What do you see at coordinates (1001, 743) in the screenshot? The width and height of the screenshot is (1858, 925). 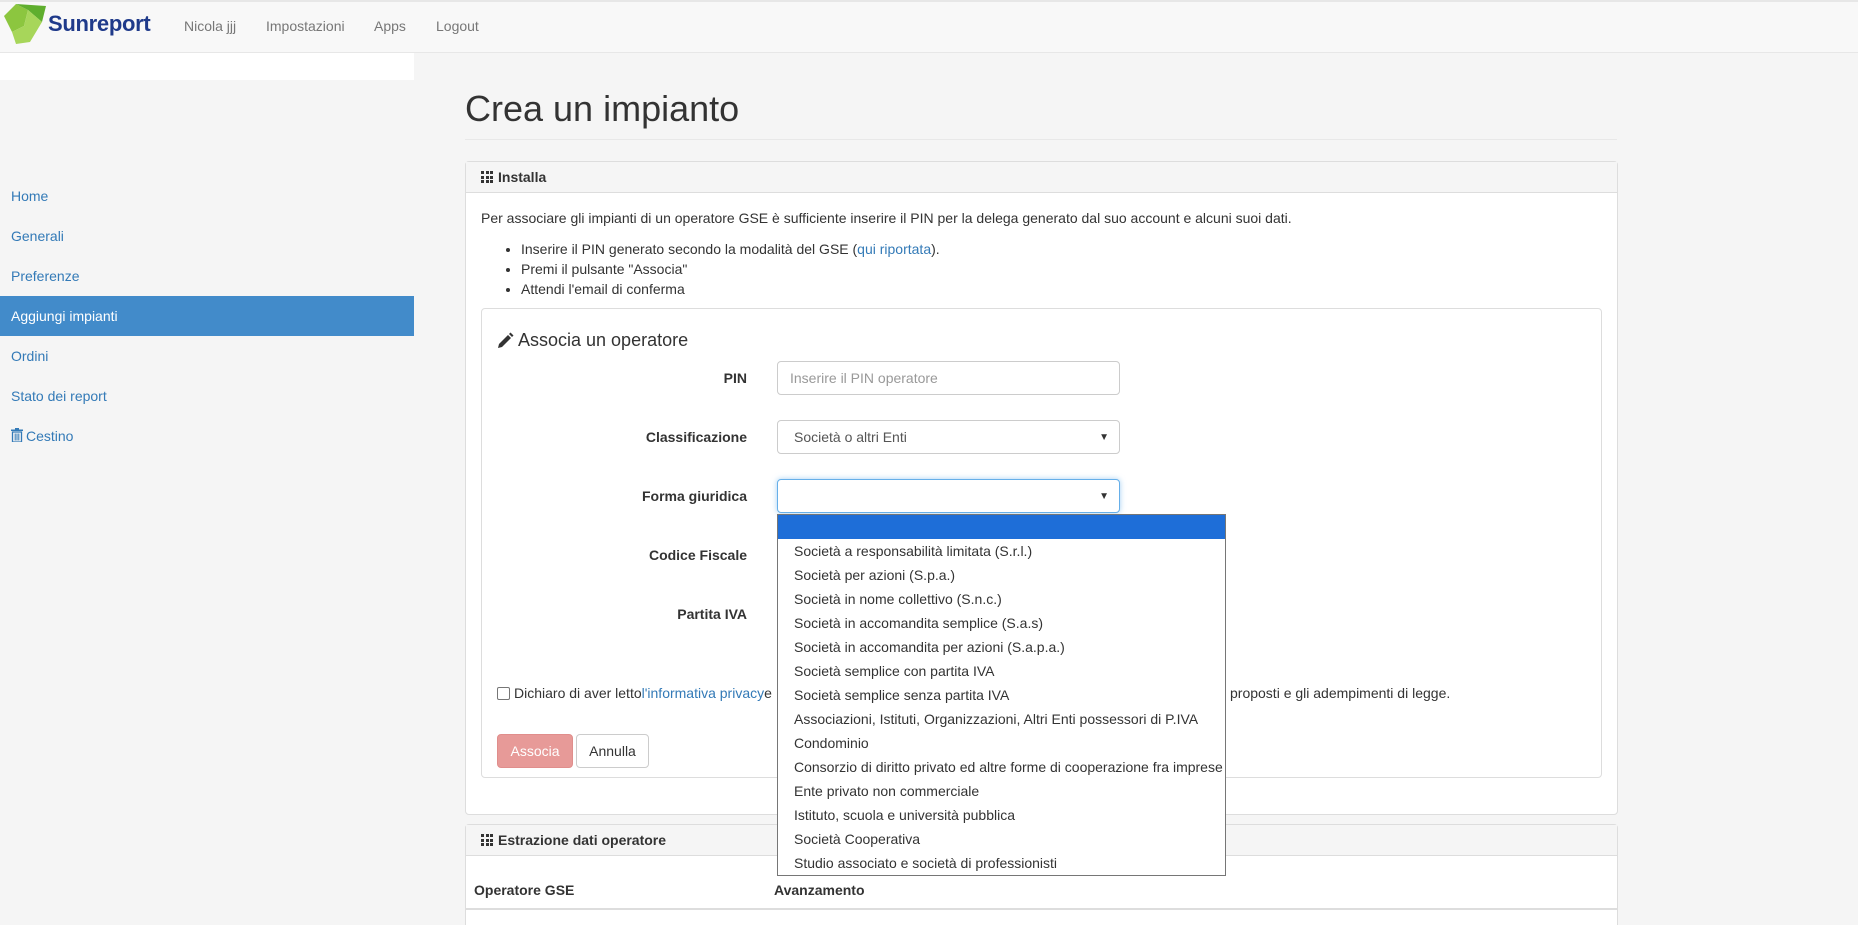 I see `dropdown-option: Condominio` at bounding box center [1001, 743].